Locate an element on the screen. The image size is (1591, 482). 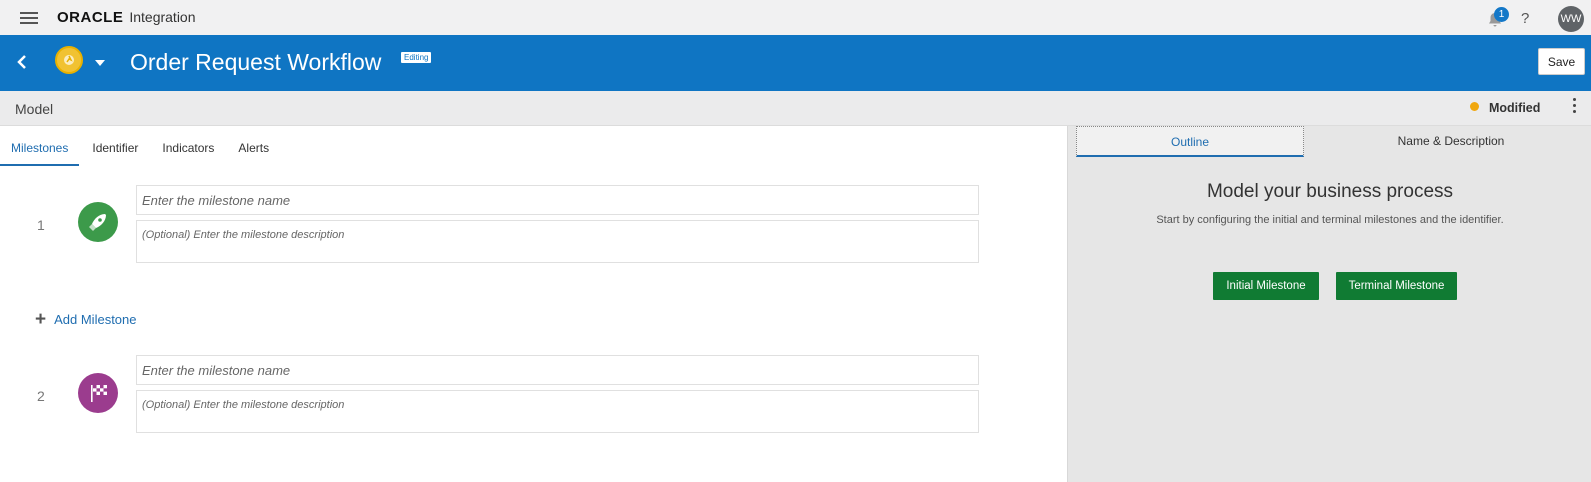
help-icon: ? is located at coordinates (1525, 18).